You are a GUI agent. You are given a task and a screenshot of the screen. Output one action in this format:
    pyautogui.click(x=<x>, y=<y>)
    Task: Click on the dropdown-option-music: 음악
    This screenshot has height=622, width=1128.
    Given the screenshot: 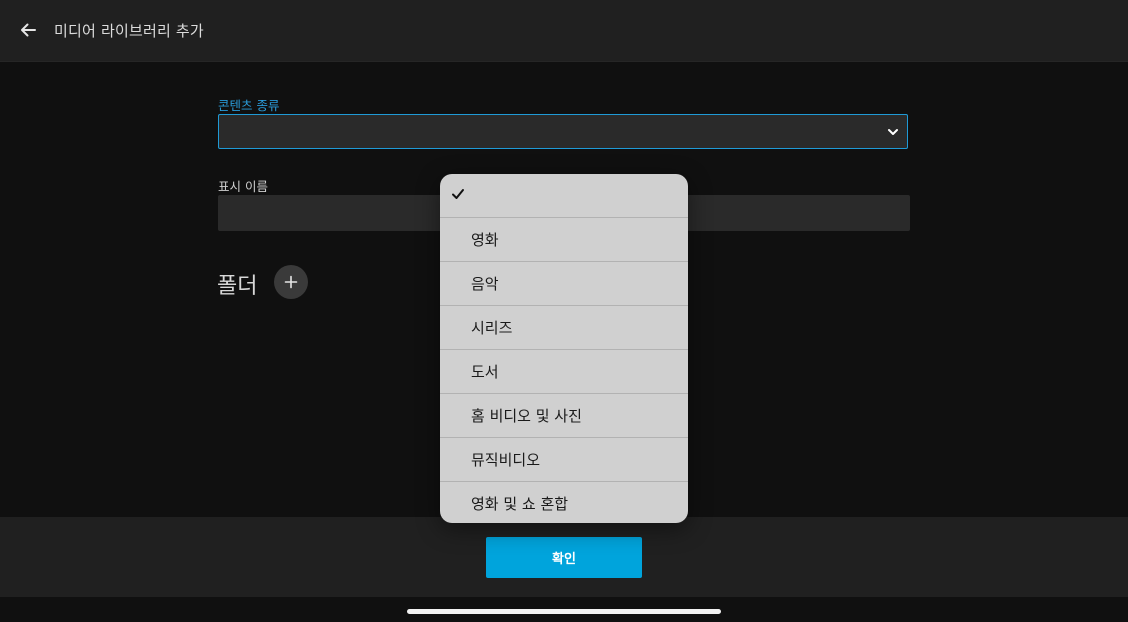 What is the action you would take?
    pyautogui.click(x=564, y=284)
    